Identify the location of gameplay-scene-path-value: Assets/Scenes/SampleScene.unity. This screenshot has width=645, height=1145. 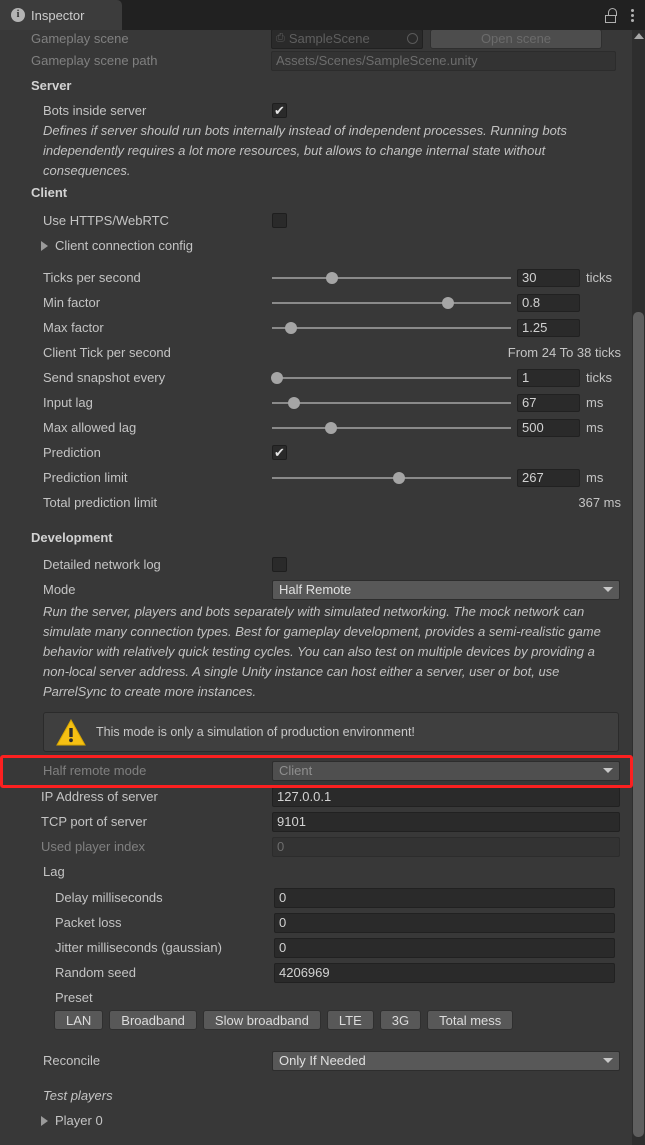
(443, 60).